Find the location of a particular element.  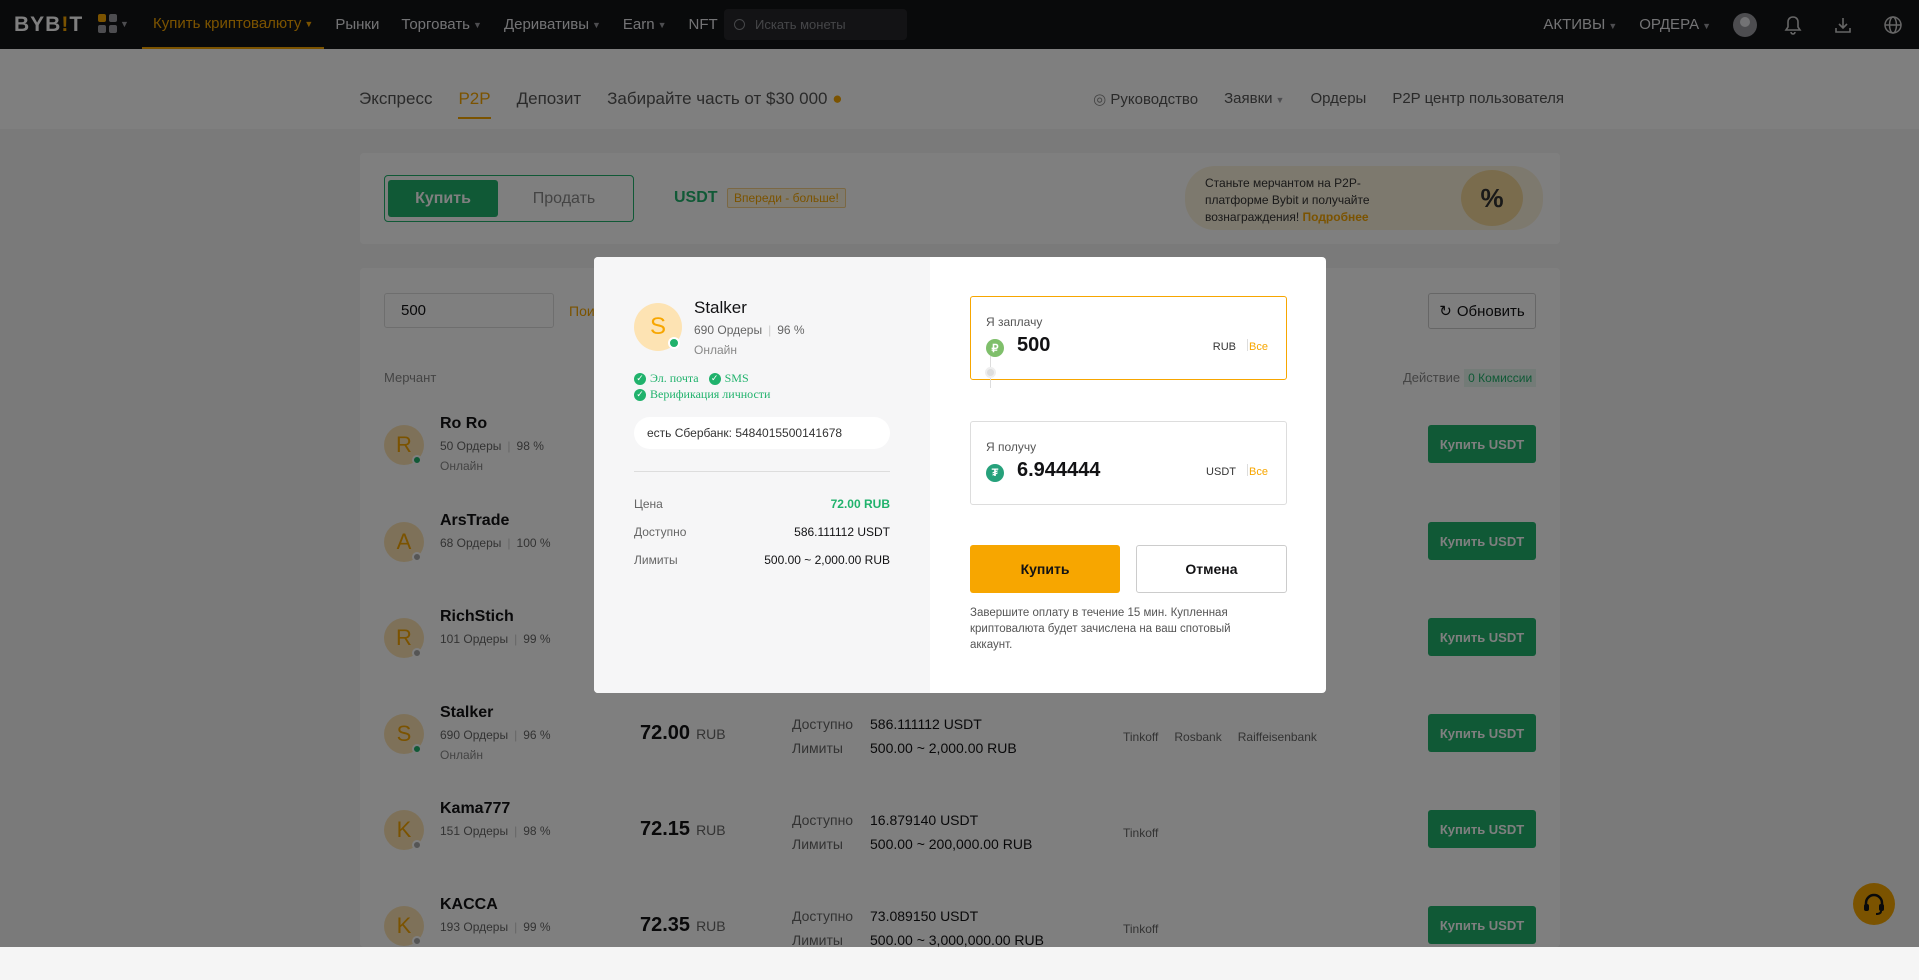

price-row: Цена 72.00 RUB is located at coordinates (762, 504).